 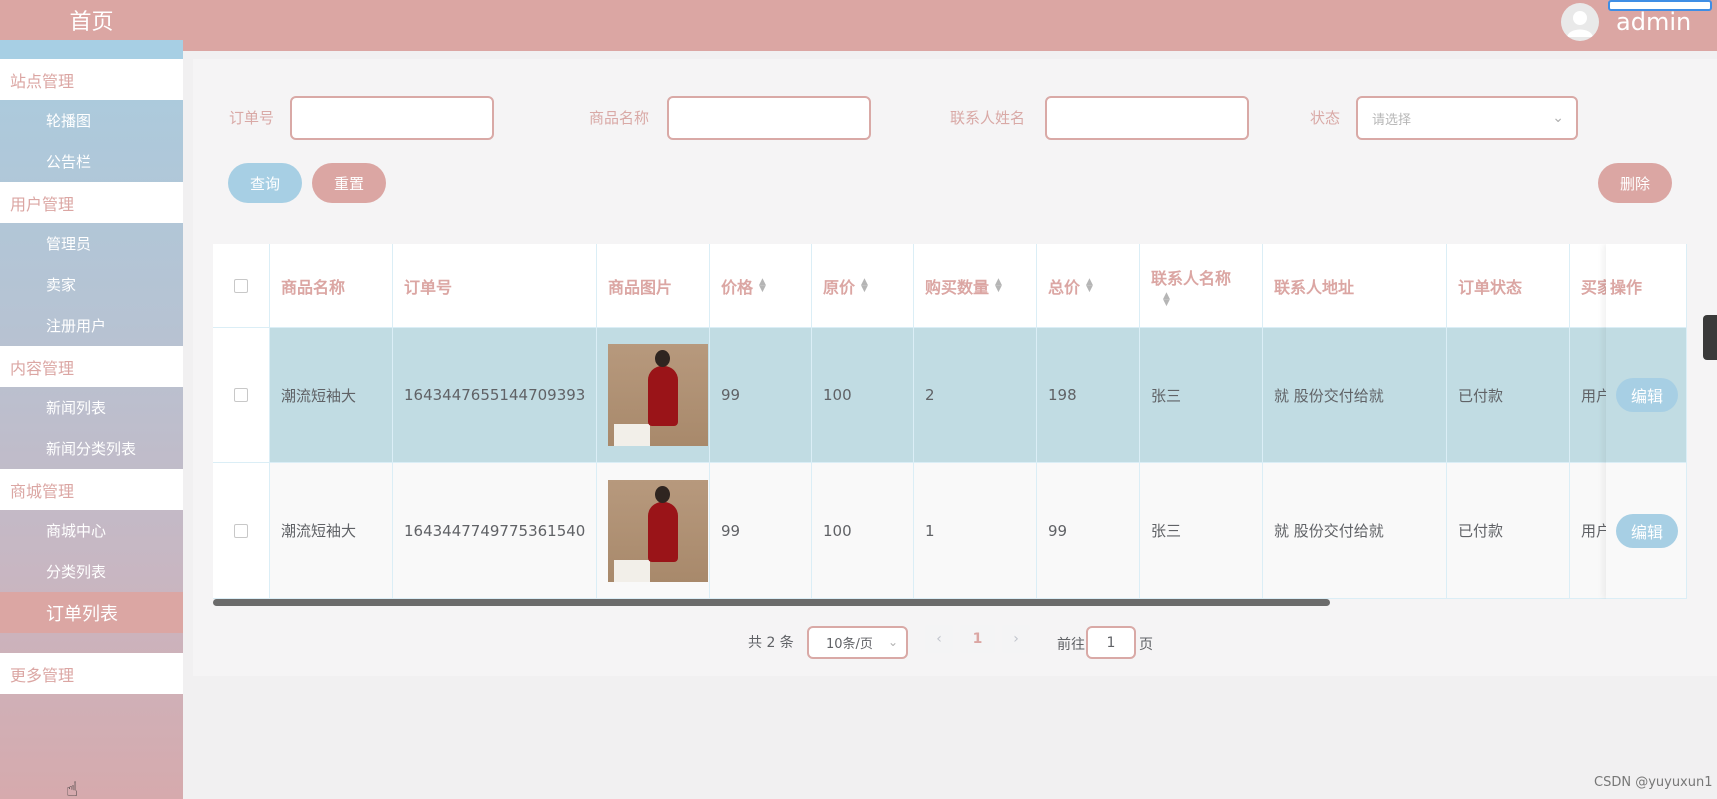 I want to click on status-select: 请选择 ⌄, so click(x=1467, y=118).